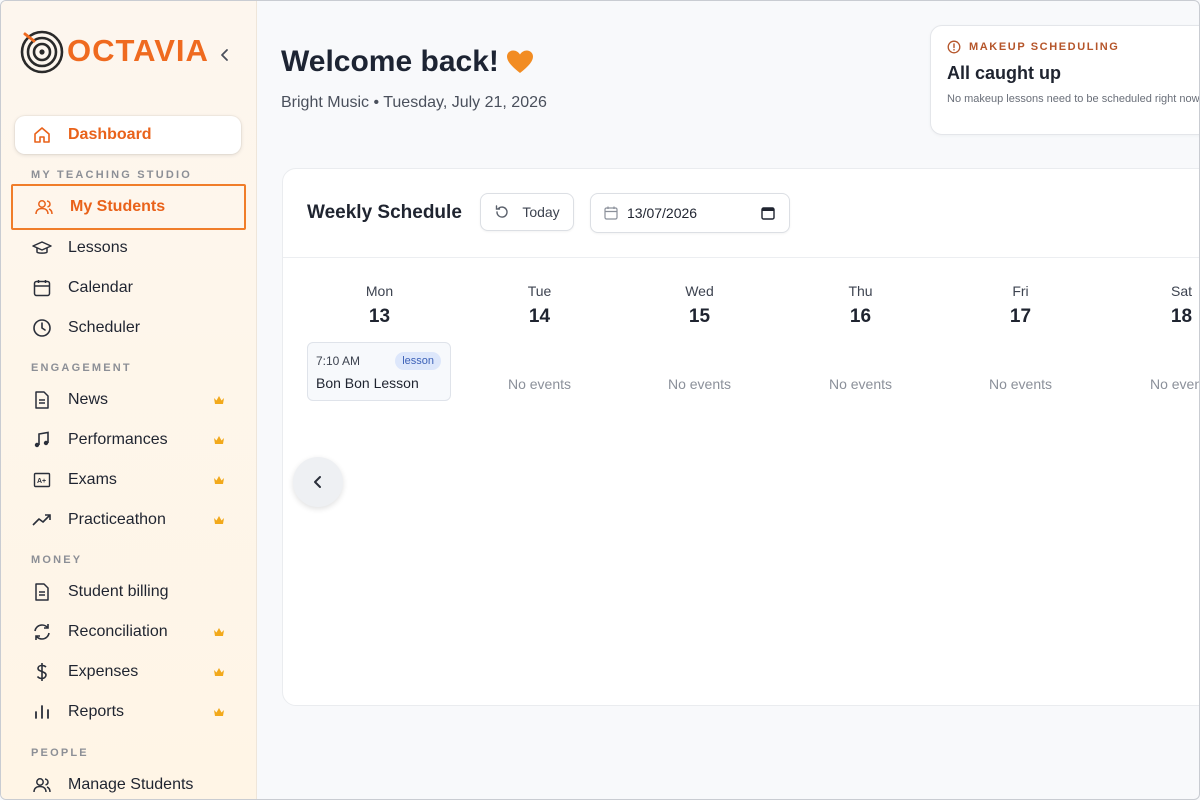 This screenshot has height=800, width=1200. Describe the element at coordinates (1181, 316) in the screenshot. I see `day-number: 18` at that location.